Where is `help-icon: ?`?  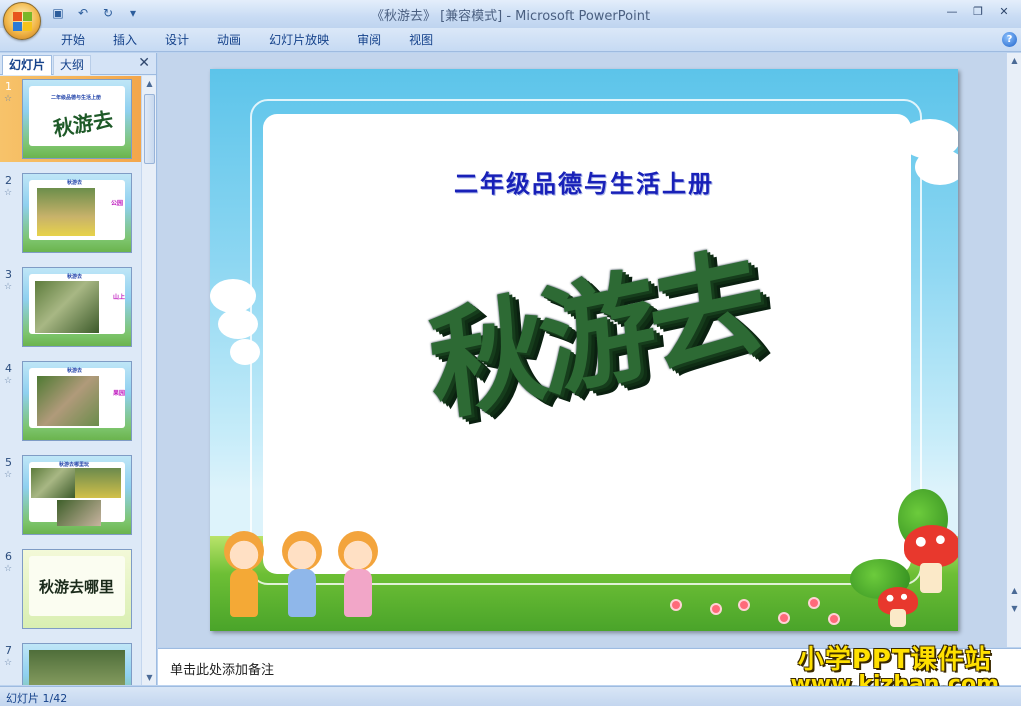 help-icon: ? is located at coordinates (1009, 39).